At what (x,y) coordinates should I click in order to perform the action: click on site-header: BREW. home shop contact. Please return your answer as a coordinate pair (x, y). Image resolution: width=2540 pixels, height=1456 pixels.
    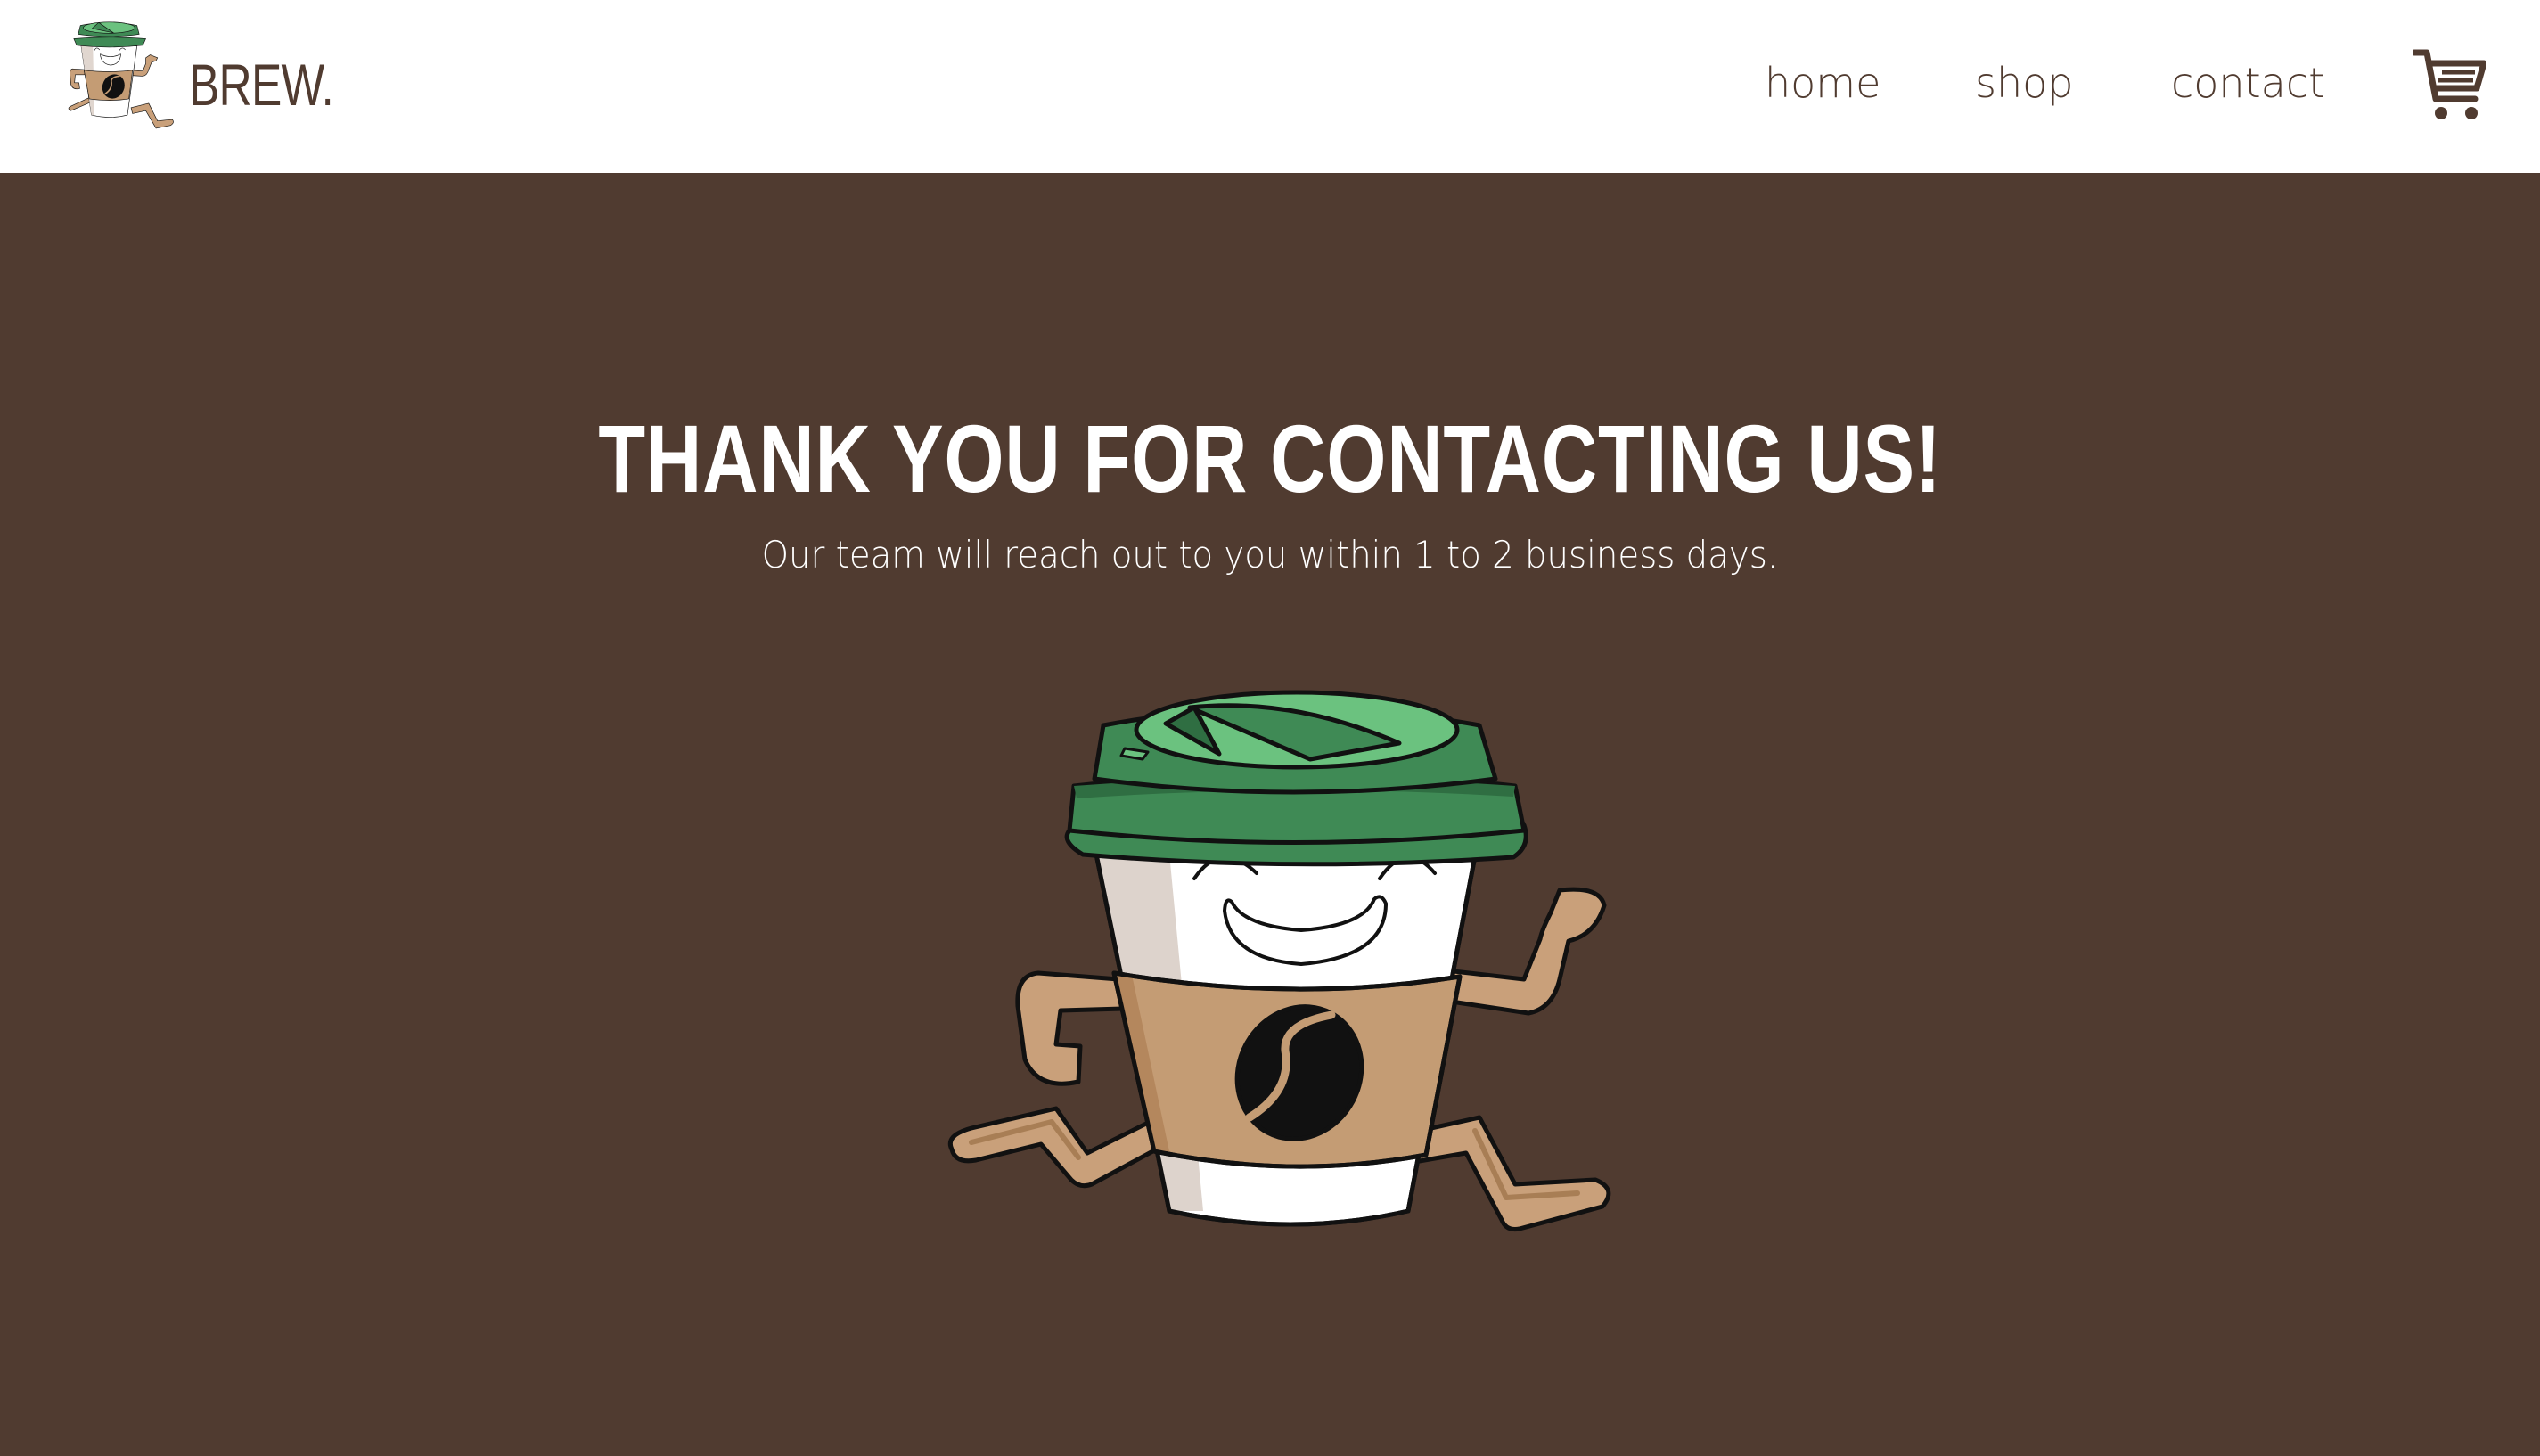
    Looking at the image, I should click on (1270, 87).